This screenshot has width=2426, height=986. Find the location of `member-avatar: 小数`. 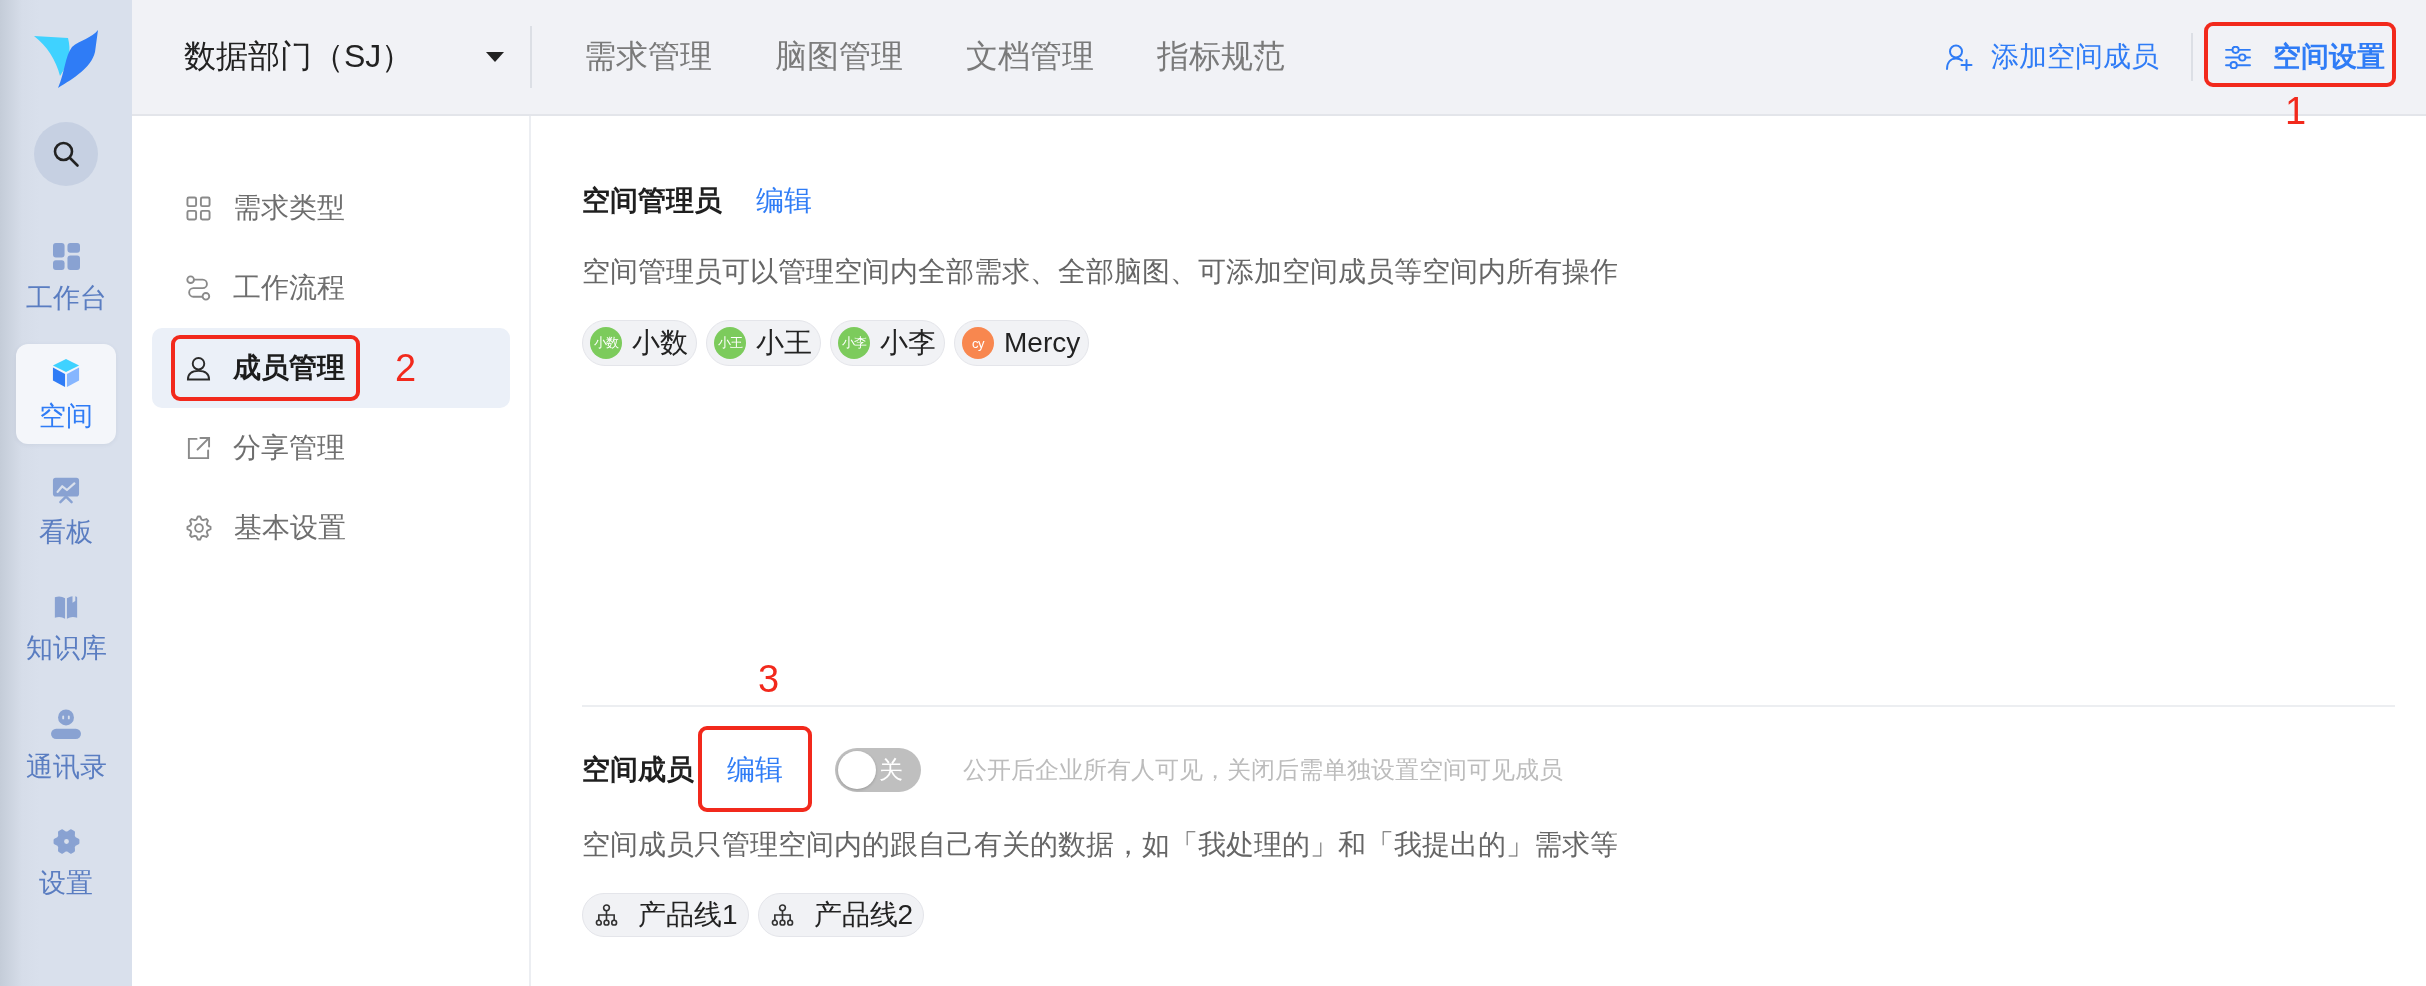

member-avatar: 小数 is located at coordinates (606, 343).